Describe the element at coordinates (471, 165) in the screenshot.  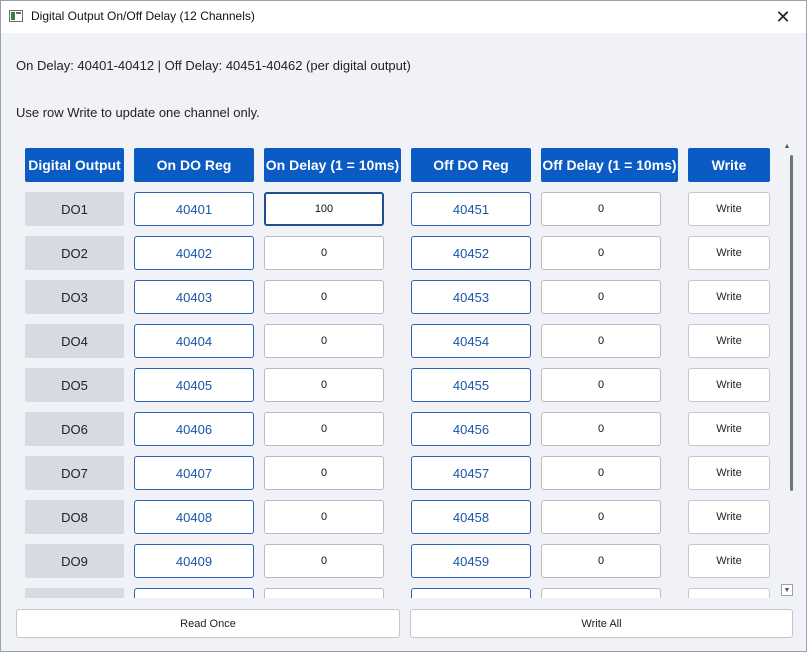
I see `header-off-do-reg: Off DO Reg` at that location.